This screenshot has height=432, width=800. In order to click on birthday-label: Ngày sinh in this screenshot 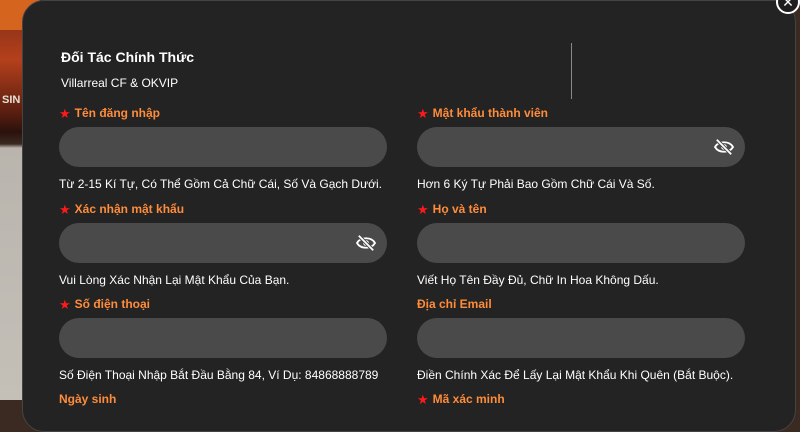, I will do `click(88, 399)`.